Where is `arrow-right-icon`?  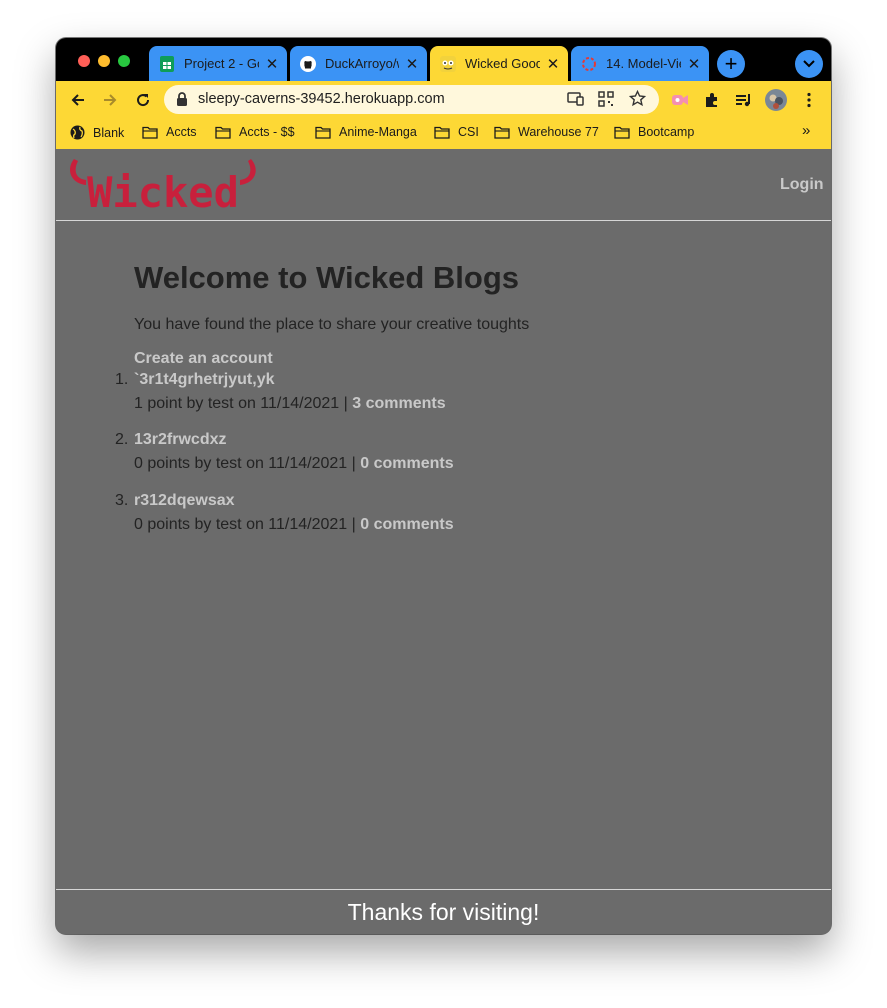
arrow-right-icon is located at coordinates (110, 100).